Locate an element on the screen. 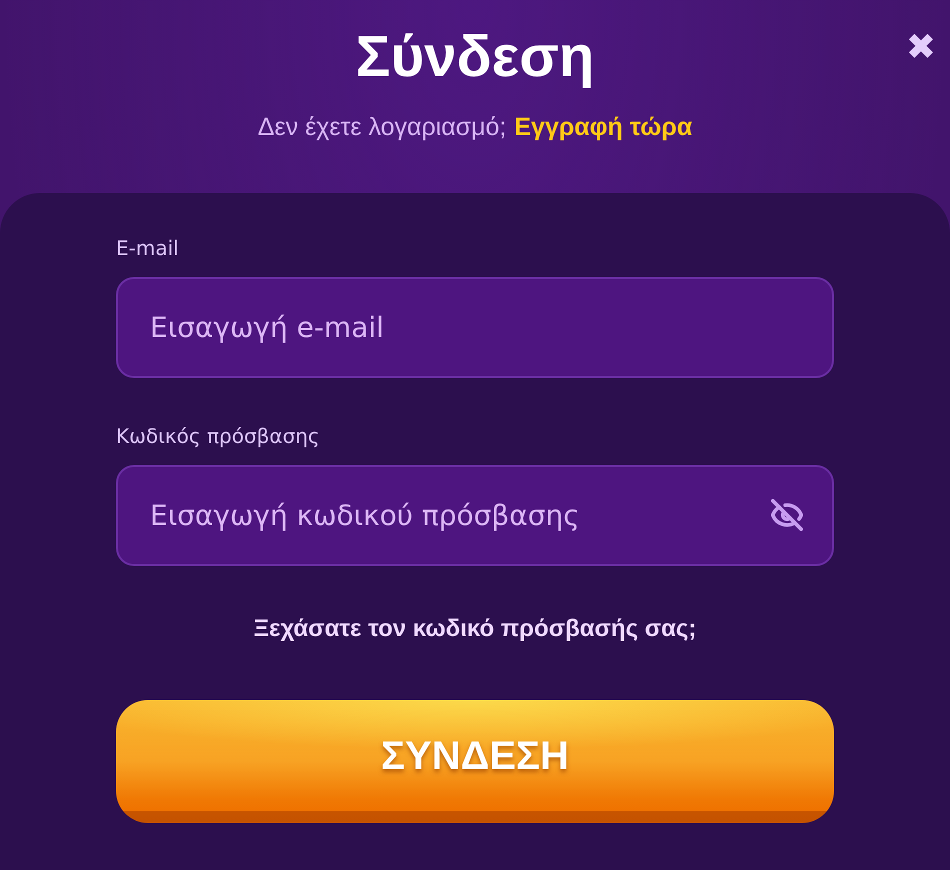 The width and height of the screenshot is (950, 870). field-label: Κωδικός πρόσβασης is located at coordinates (218, 436).